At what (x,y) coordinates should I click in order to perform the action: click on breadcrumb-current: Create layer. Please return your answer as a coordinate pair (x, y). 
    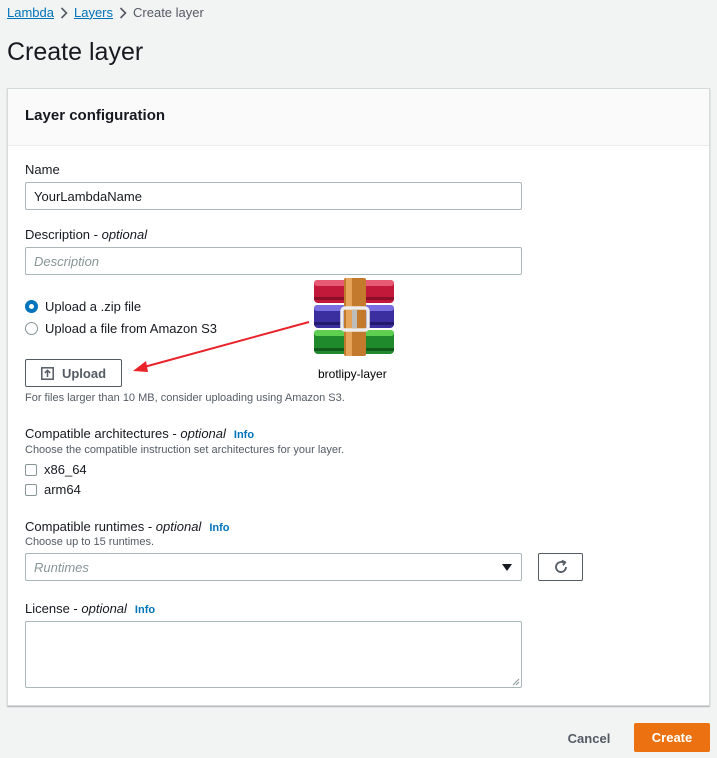
    Looking at the image, I should click on (168, 12).